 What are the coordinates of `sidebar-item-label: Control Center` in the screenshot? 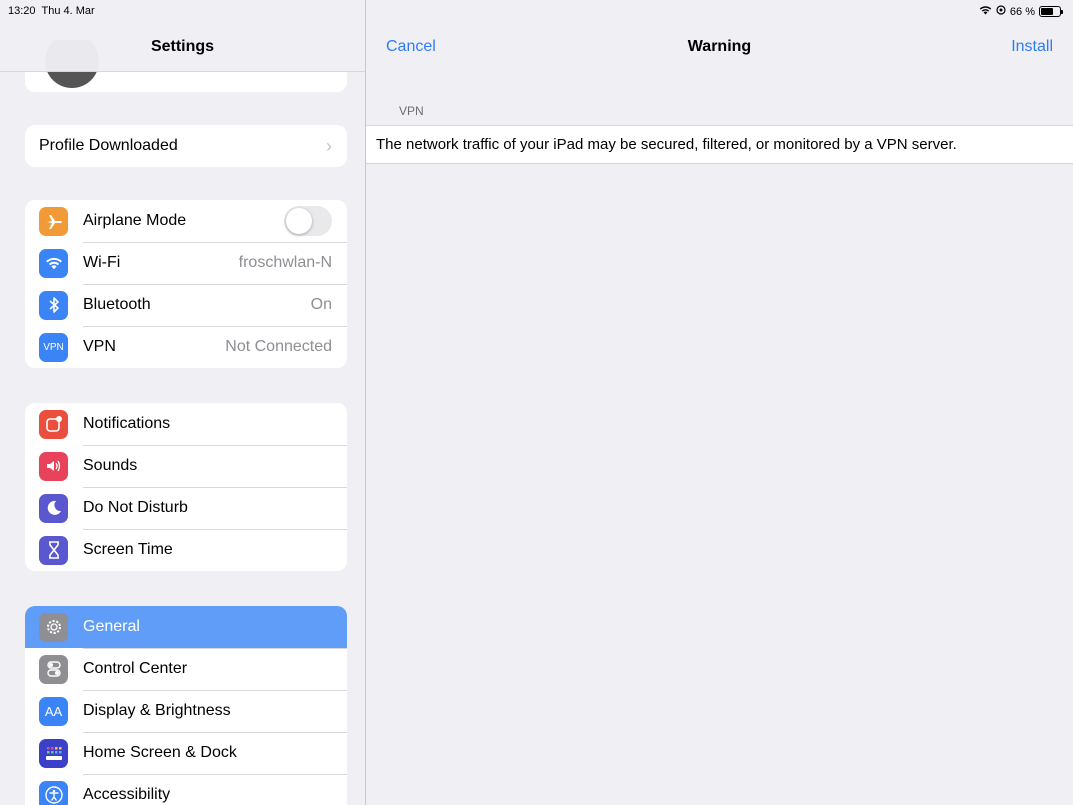 It's located at (135, 668).